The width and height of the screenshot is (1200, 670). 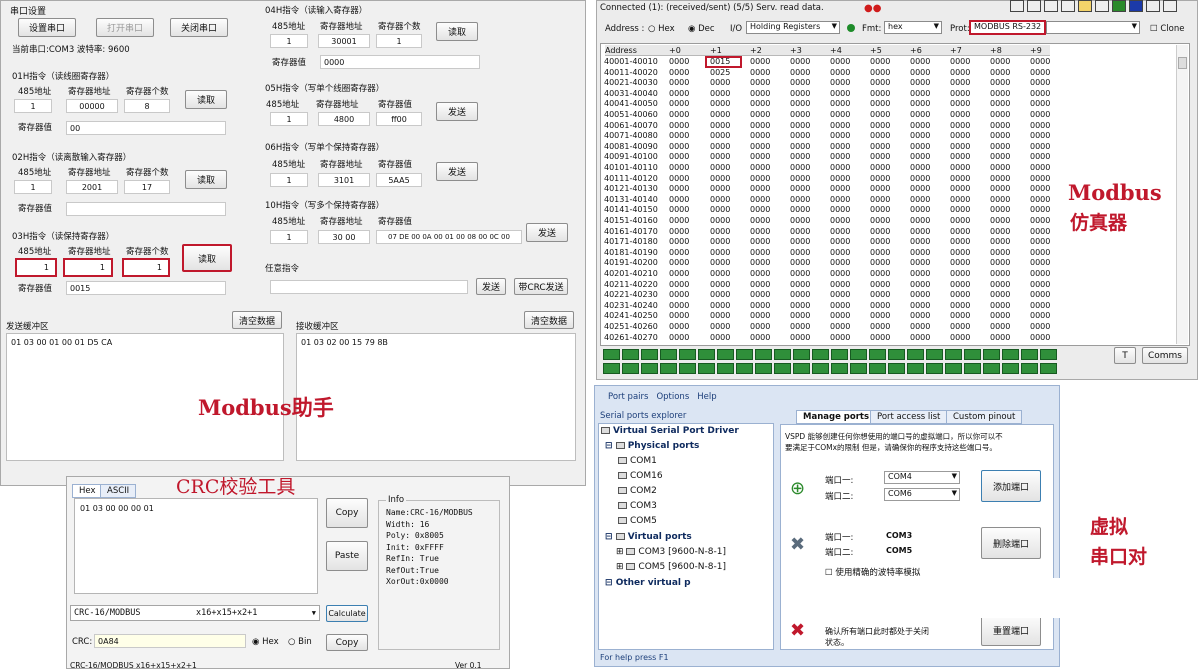 I want to click on tree-physical-port: COM16, so click(x=640, y=476).